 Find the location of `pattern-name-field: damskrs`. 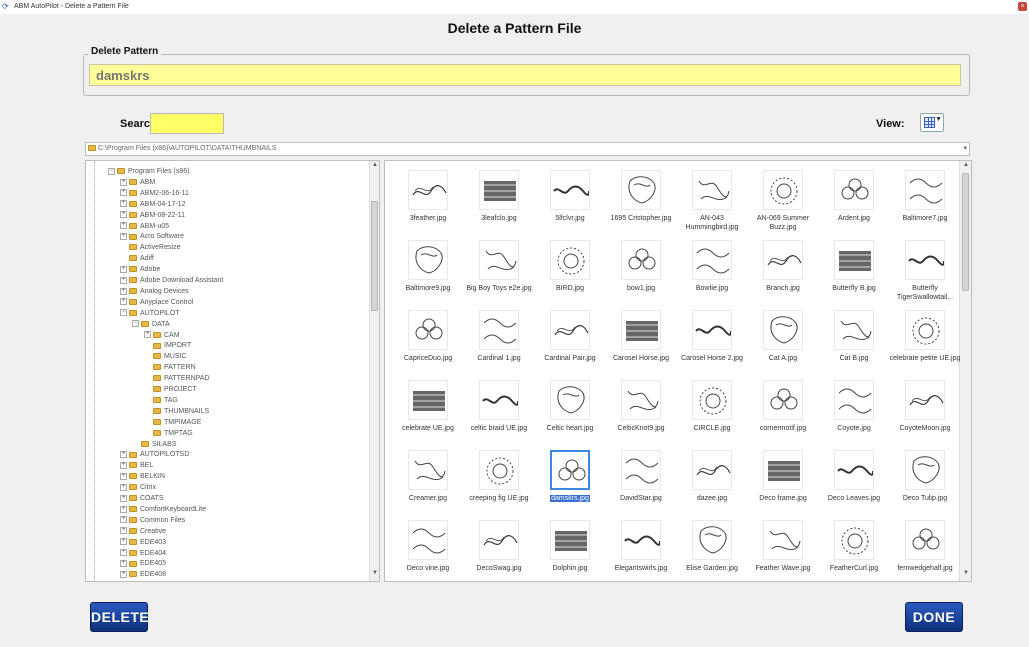

pattern-name-field: damskrs is located at coordinates (525, 75).